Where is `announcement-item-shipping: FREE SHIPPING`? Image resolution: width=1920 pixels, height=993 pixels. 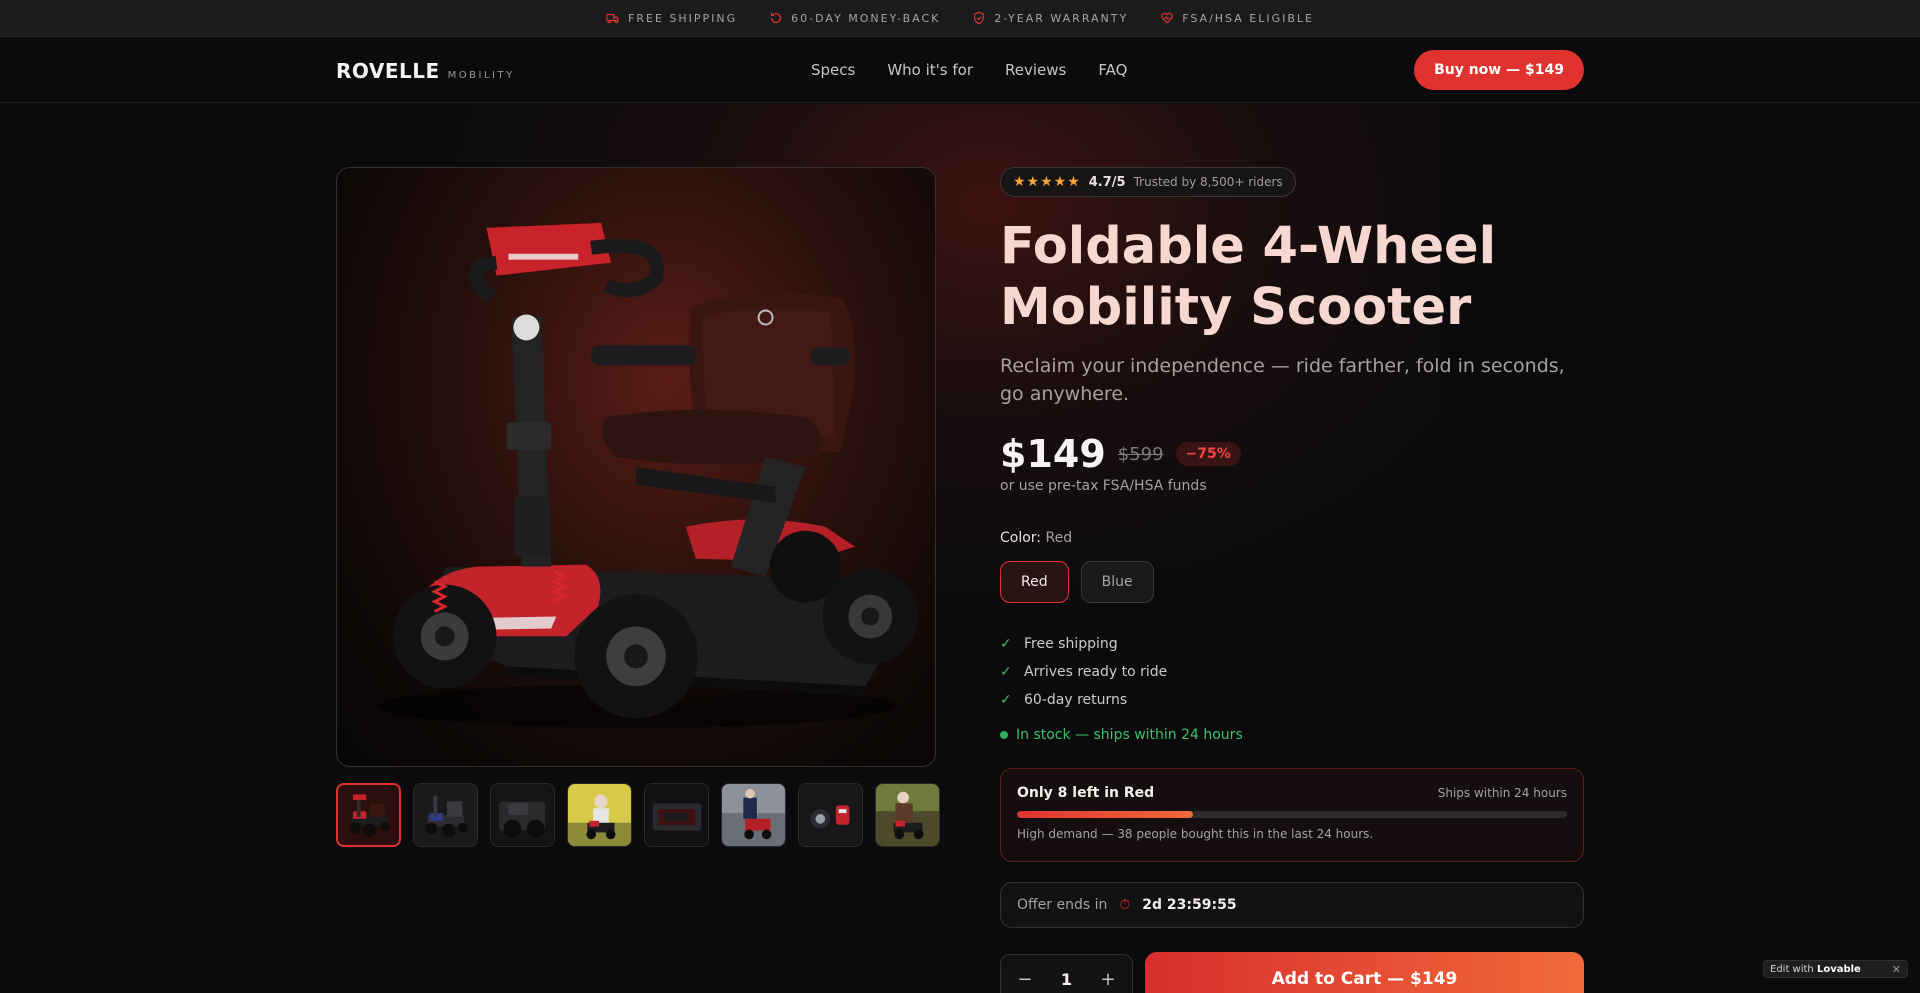 announcement-item-shipping: FREE SHIPPING is located at coordinates (671, 18).